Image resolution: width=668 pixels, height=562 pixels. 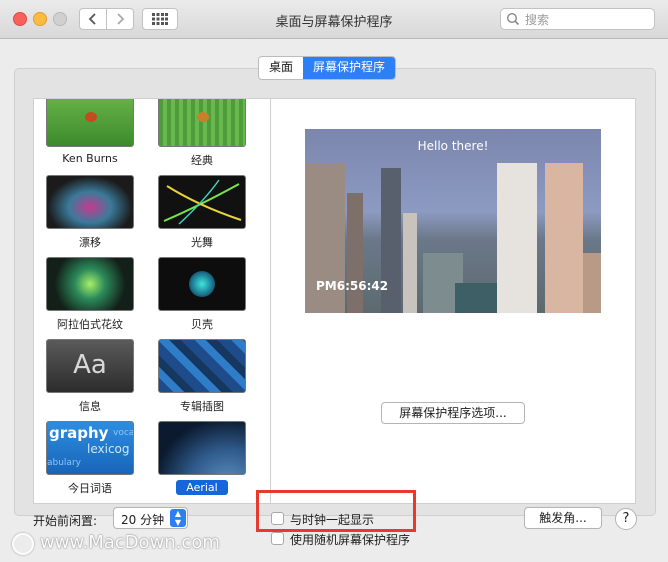 I want to click on saver-aerial: Aerial, so click(x=202, y=458).